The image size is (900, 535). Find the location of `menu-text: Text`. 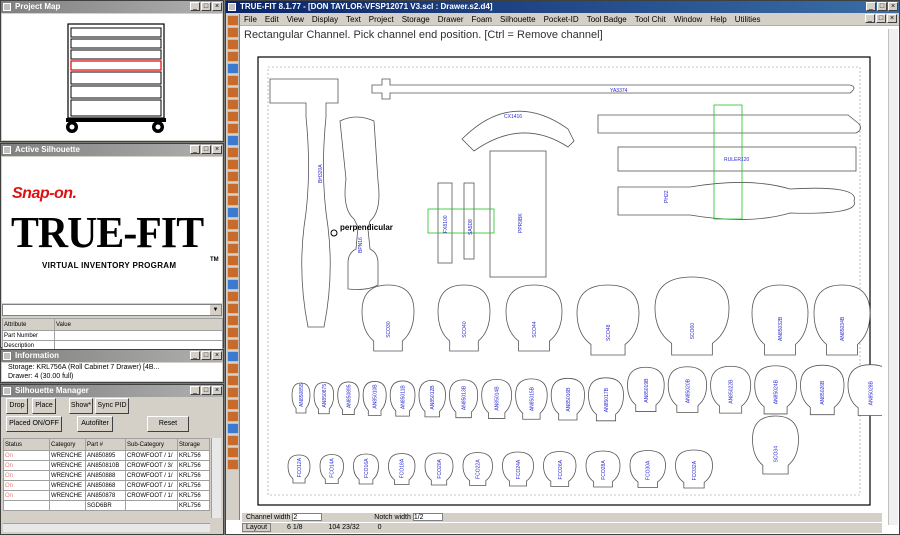

menu-text: Text is located at coordinates (353, 19).